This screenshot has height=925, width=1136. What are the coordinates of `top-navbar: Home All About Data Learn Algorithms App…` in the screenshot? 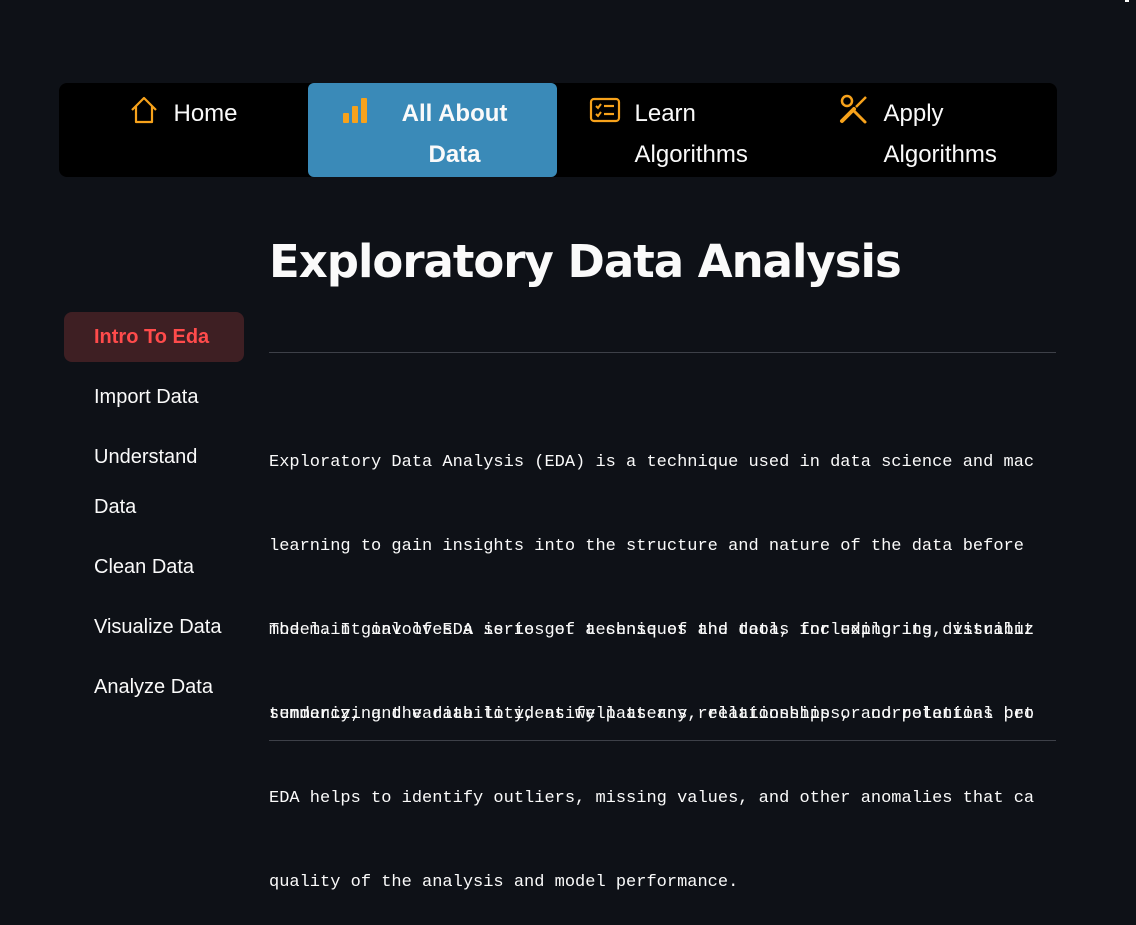 It's located at (558, 130).